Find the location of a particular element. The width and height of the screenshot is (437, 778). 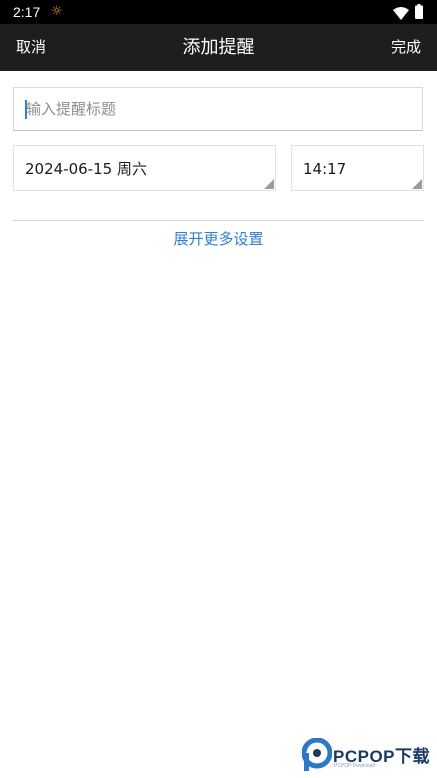

expand-more-settings-link: 展开更多设置 is located at coordinates (218, 239).